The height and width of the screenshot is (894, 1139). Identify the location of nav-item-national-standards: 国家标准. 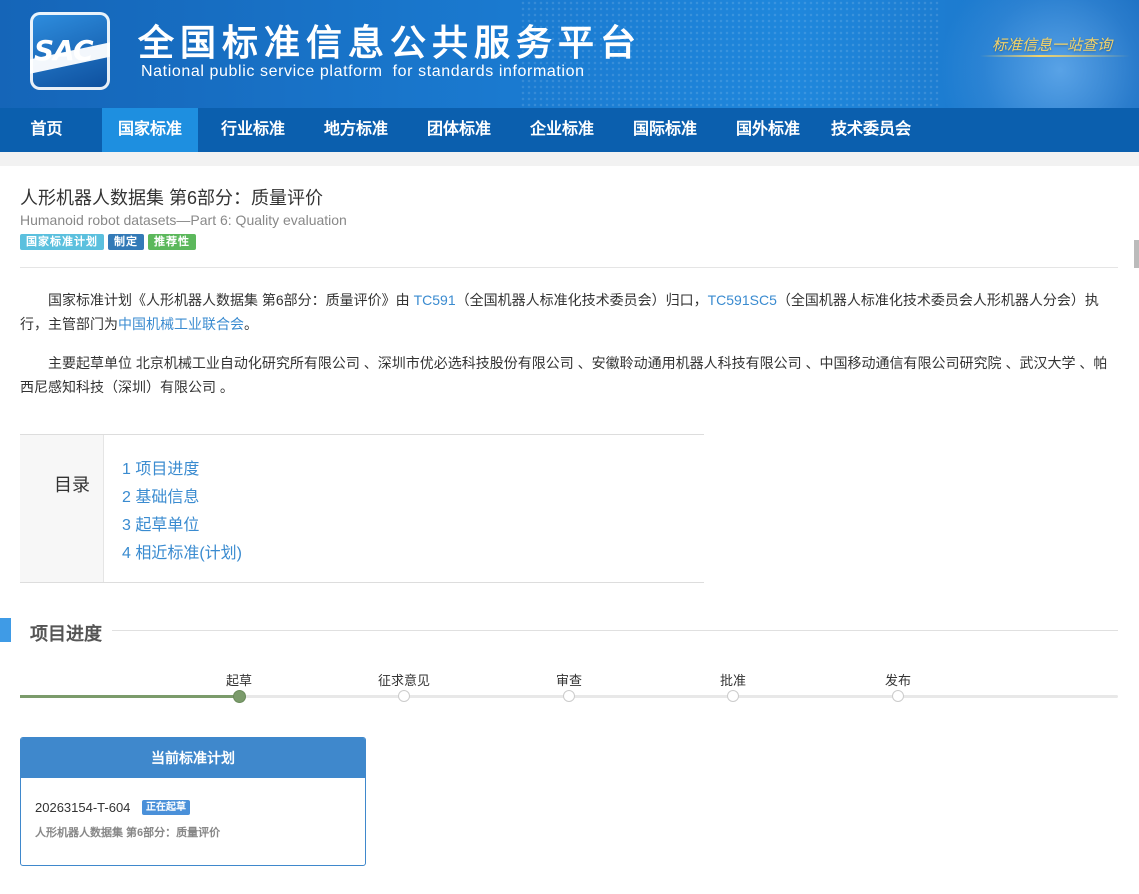
(150, 130).